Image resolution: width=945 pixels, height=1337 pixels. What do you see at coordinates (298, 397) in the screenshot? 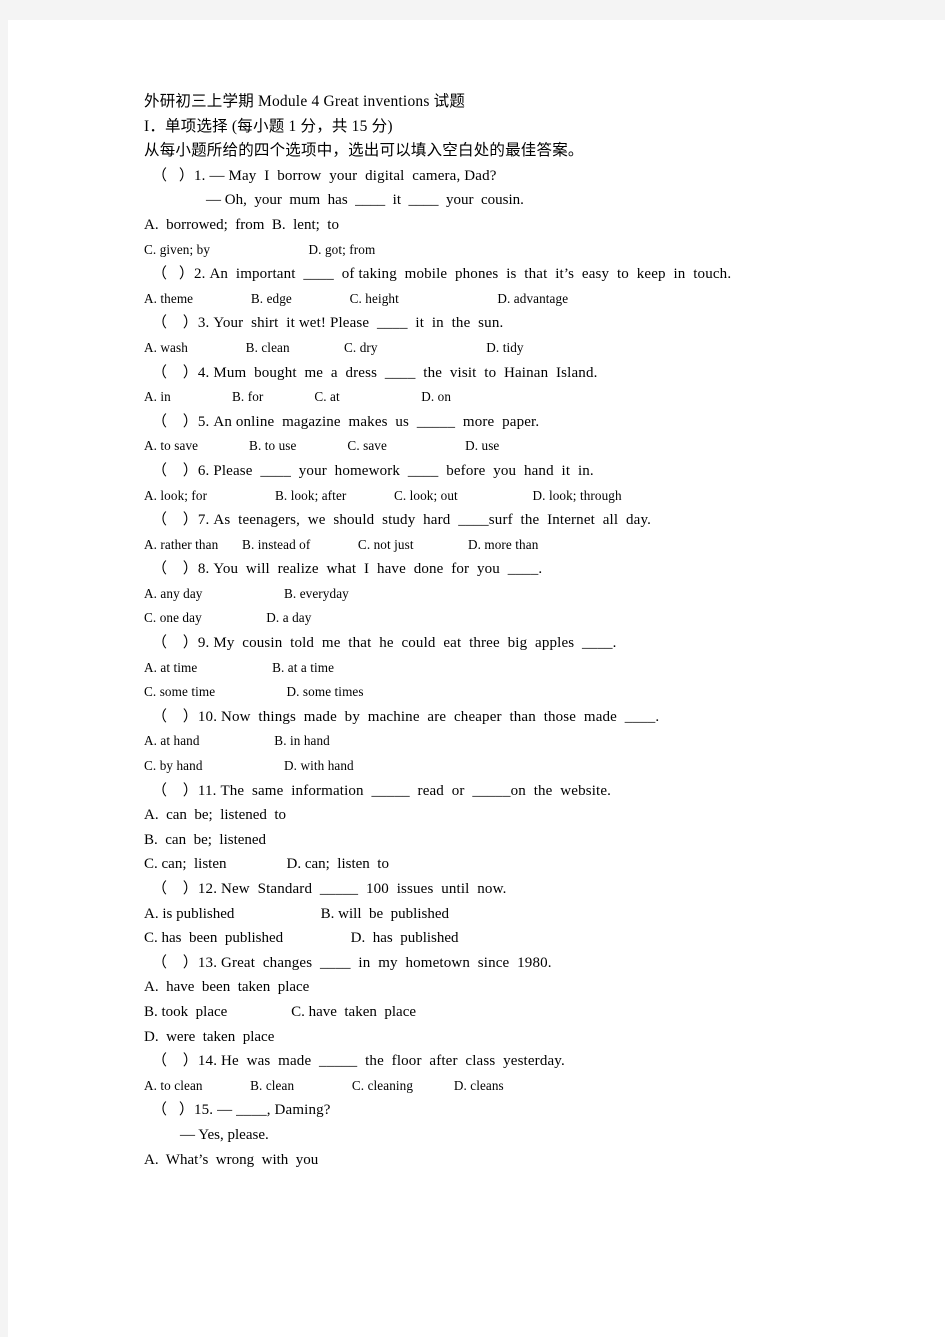
I see `q4-opts: A. in B. for C. at D. on` at bounding box center [298, 397].